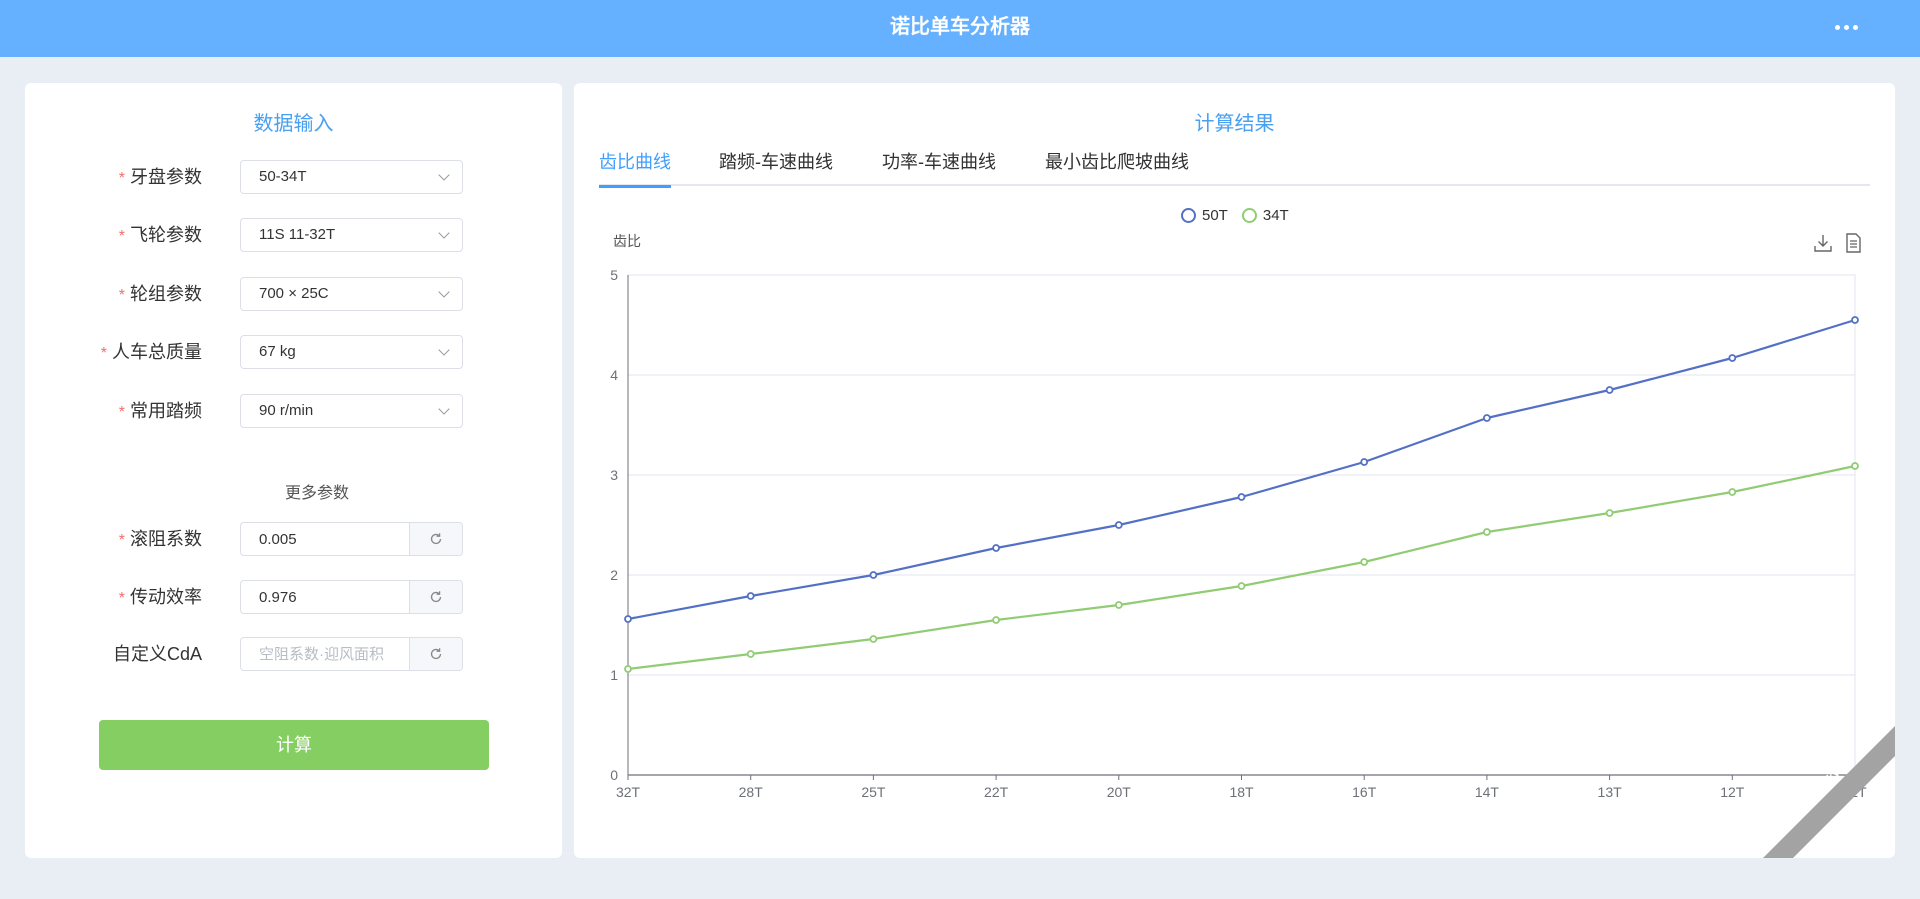 This screenshot has height=899, width=1920. I want to click on cassette-label: * 飞轮参数, so click(160, 235).